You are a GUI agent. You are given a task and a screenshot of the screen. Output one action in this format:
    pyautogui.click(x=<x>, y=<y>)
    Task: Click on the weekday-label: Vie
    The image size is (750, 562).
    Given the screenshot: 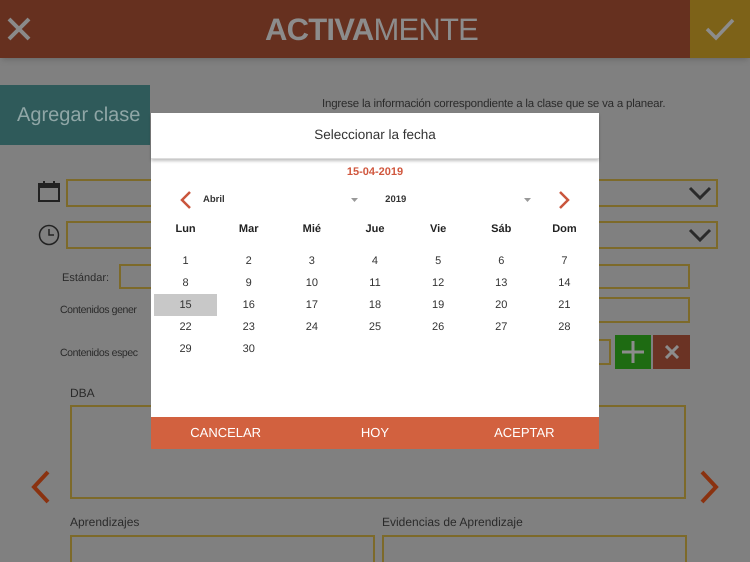 What is the action you would take?
    pyautogui.click(x=438, y=229)
    